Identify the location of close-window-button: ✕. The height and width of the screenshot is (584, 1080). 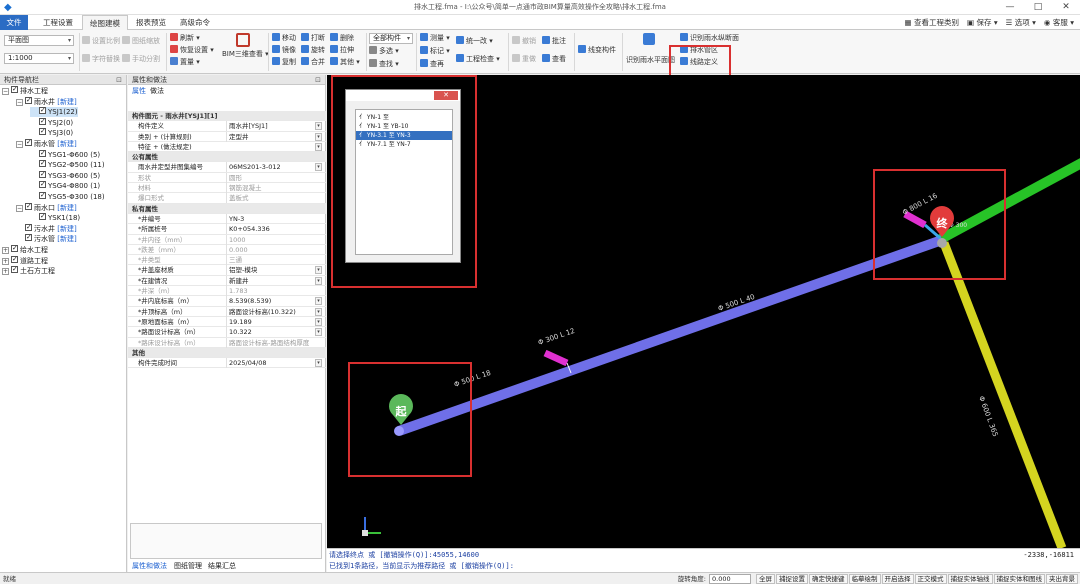
(1066, 7).